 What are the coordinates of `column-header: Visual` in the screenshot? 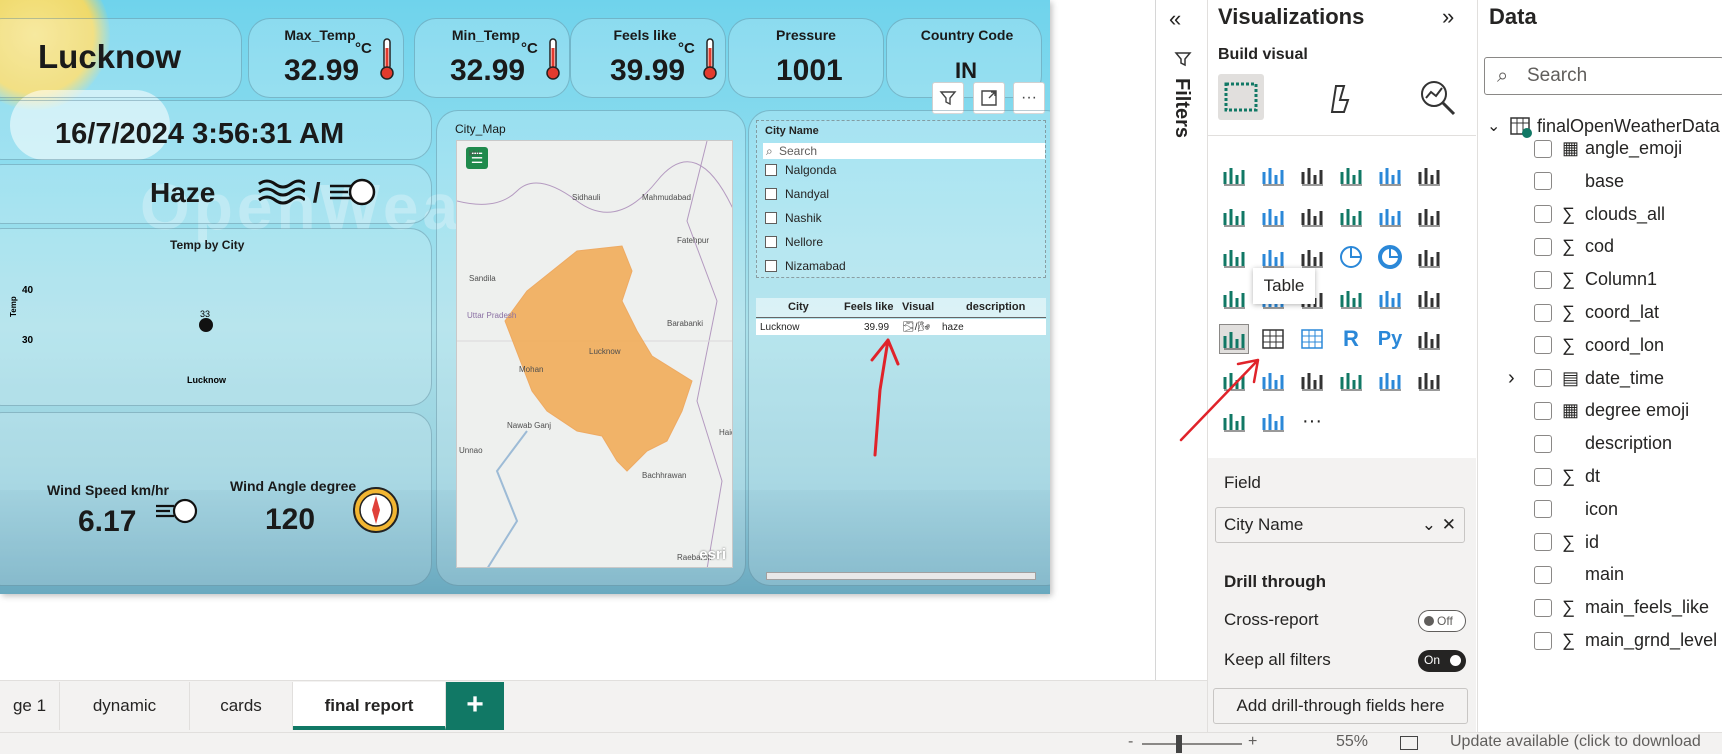 It's located at (918, 307).